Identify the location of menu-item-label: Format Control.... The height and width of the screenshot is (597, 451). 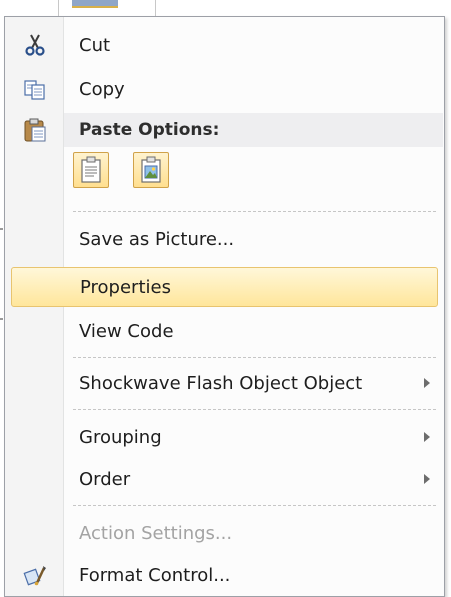
(155, 575).